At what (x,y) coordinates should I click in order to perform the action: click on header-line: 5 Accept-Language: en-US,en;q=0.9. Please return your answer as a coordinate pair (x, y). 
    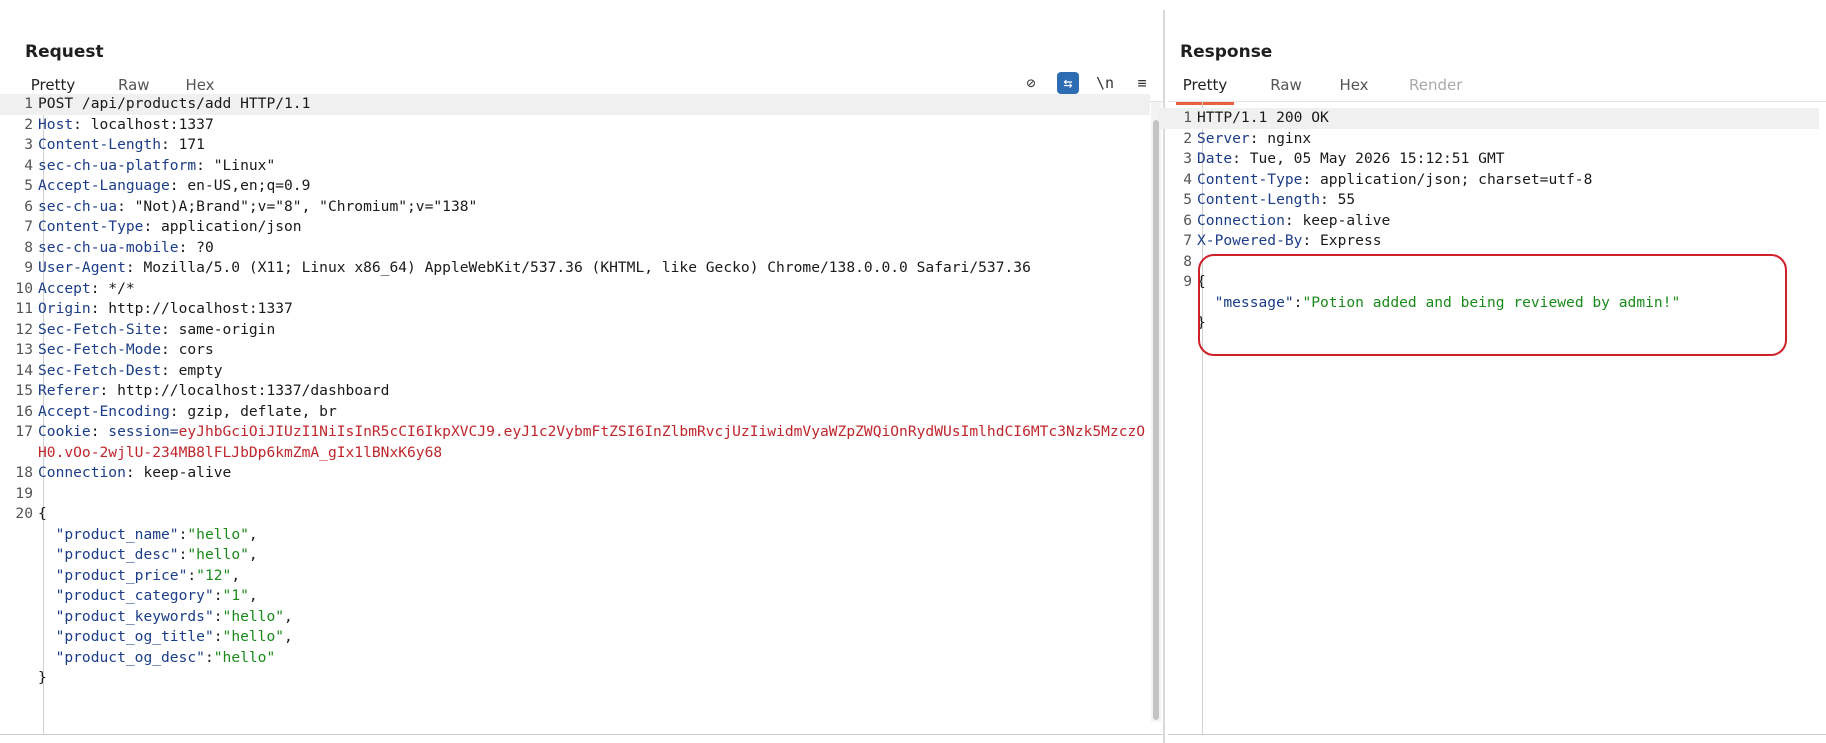
    Looking at the image, I should click on (167, 185).